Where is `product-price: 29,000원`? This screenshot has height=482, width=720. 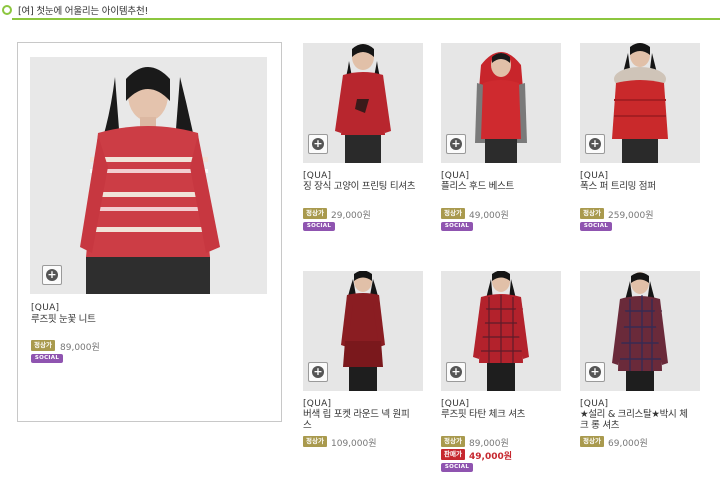
product-price: 29,000원 is located at coordinates (351, 216).